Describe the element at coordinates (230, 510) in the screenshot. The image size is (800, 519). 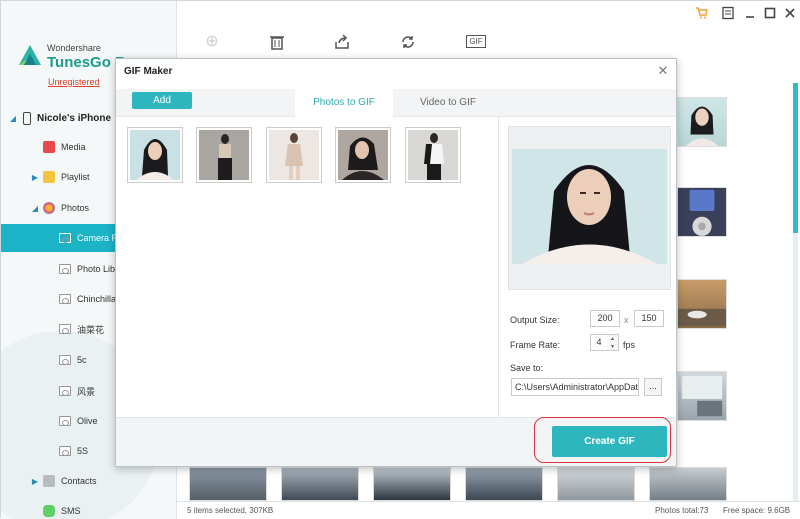
I see `selection-status: 5 items selected, 307KB` at that location.